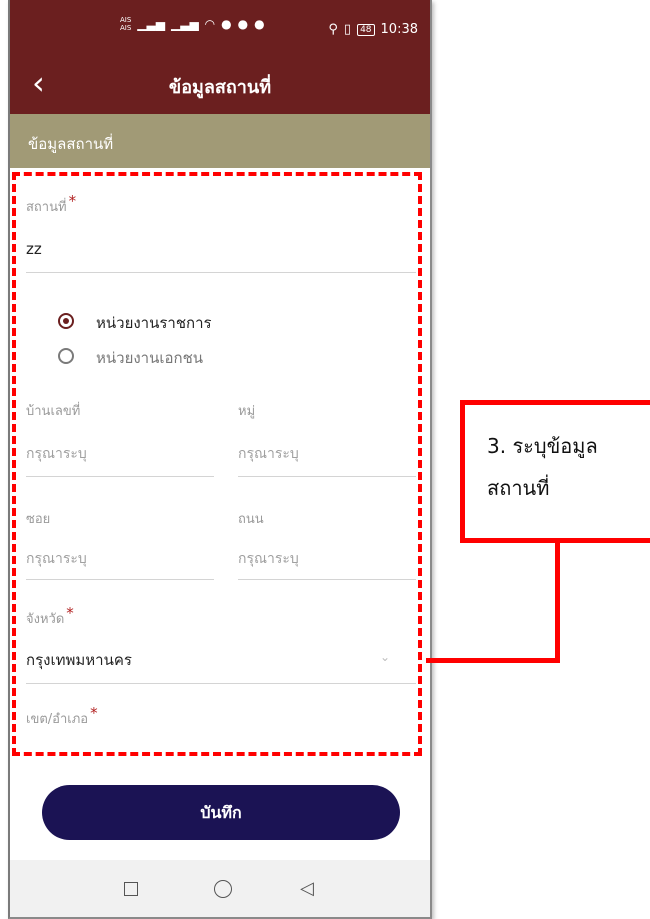 This screenshot has width=650, height=919. Describe the element at coordinates (210, 24) in the screenshot. I see `wifi-icon: ◠` at that location.